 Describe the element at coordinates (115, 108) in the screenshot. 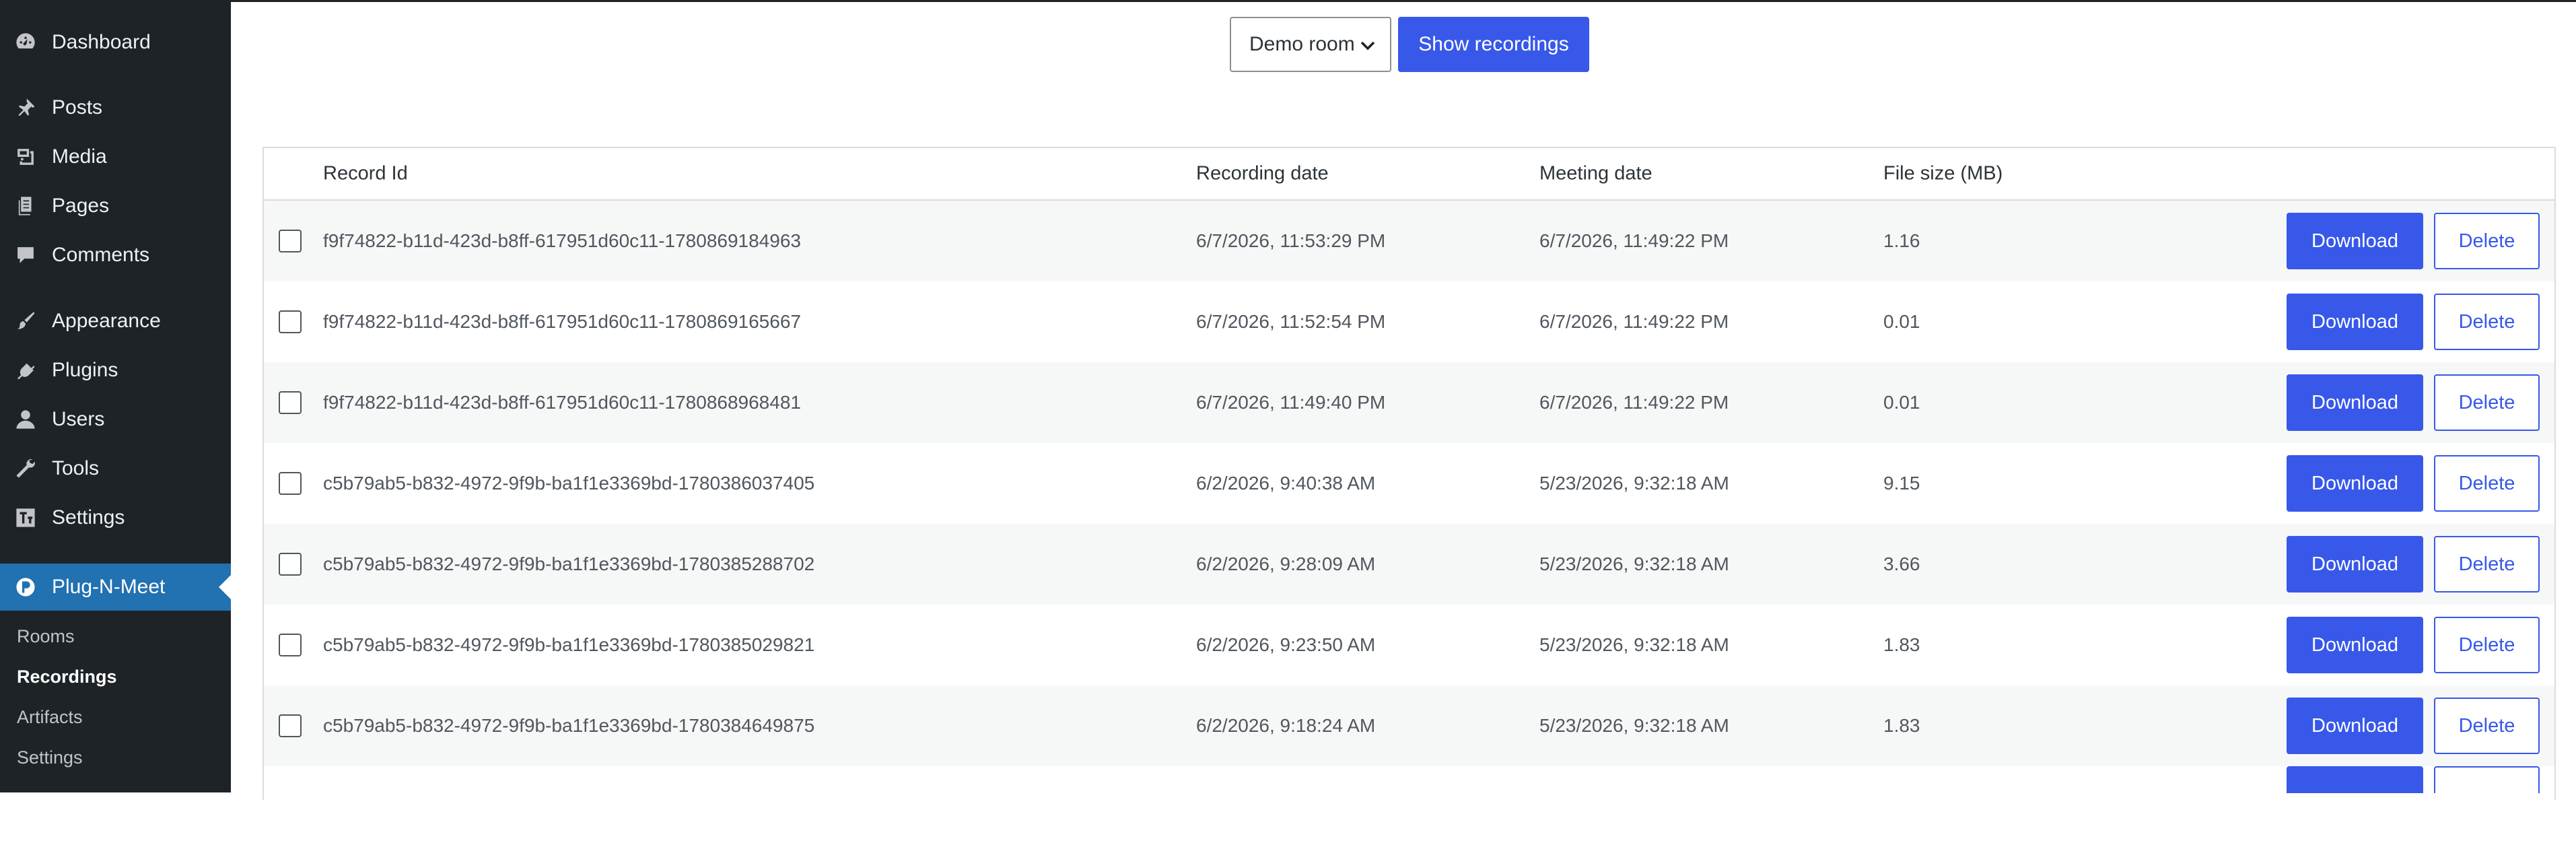

I see `menu-item-posts: Posts` at that location.